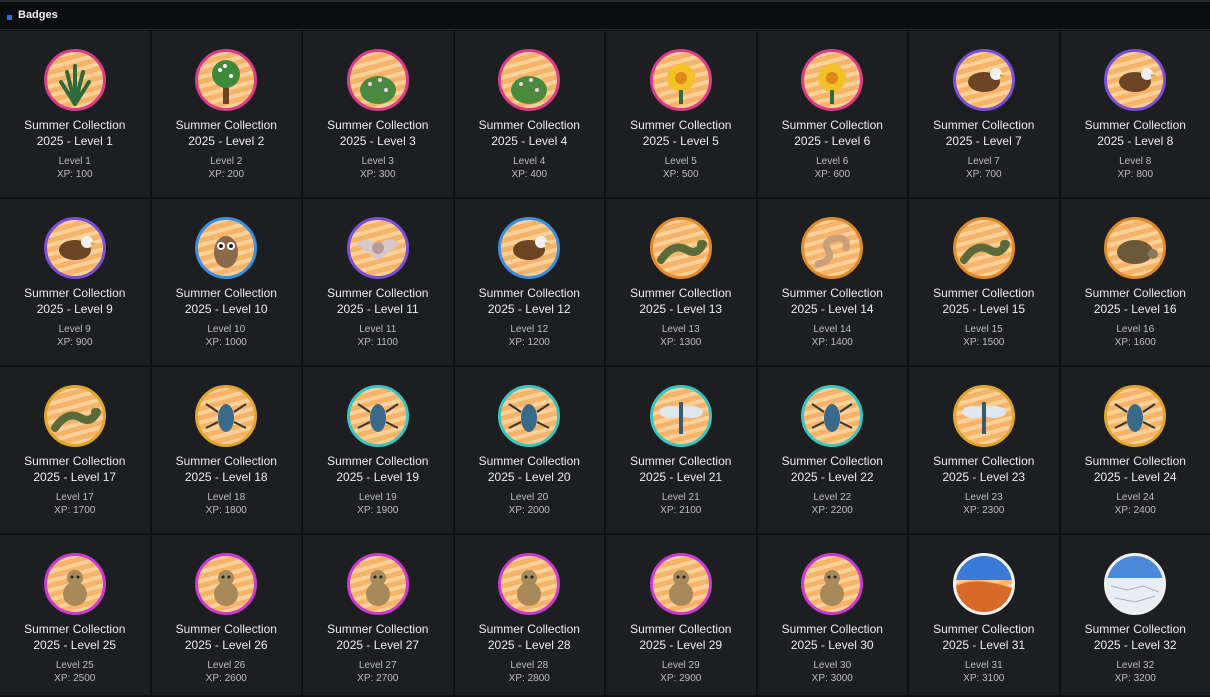  I want to click on badge-xp: XP: 300, so click(377, 174).